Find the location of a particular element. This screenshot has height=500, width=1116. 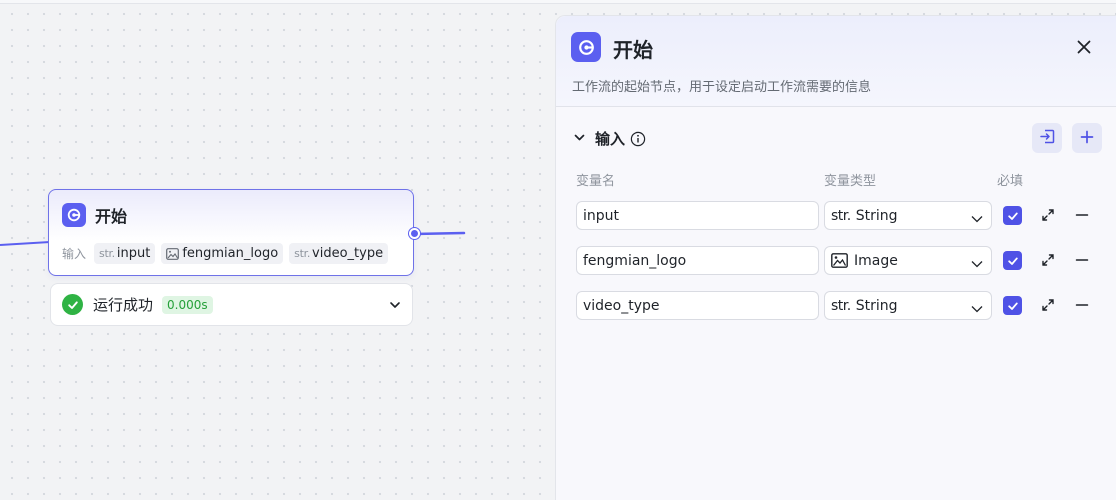

run-status-text: 运行成功 is located at coordinates (123, 305).